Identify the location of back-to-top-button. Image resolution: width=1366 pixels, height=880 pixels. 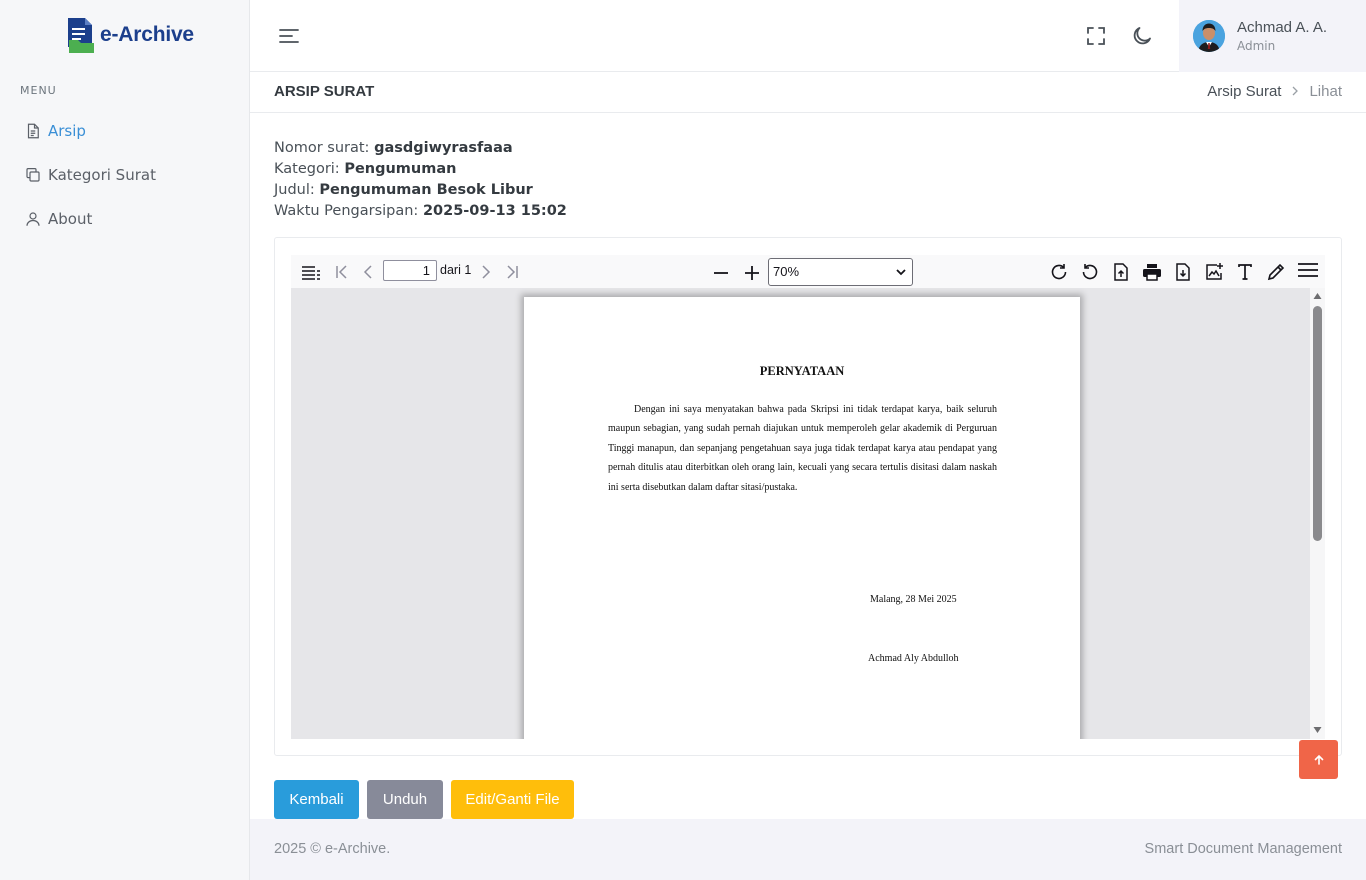
(1318, 759).